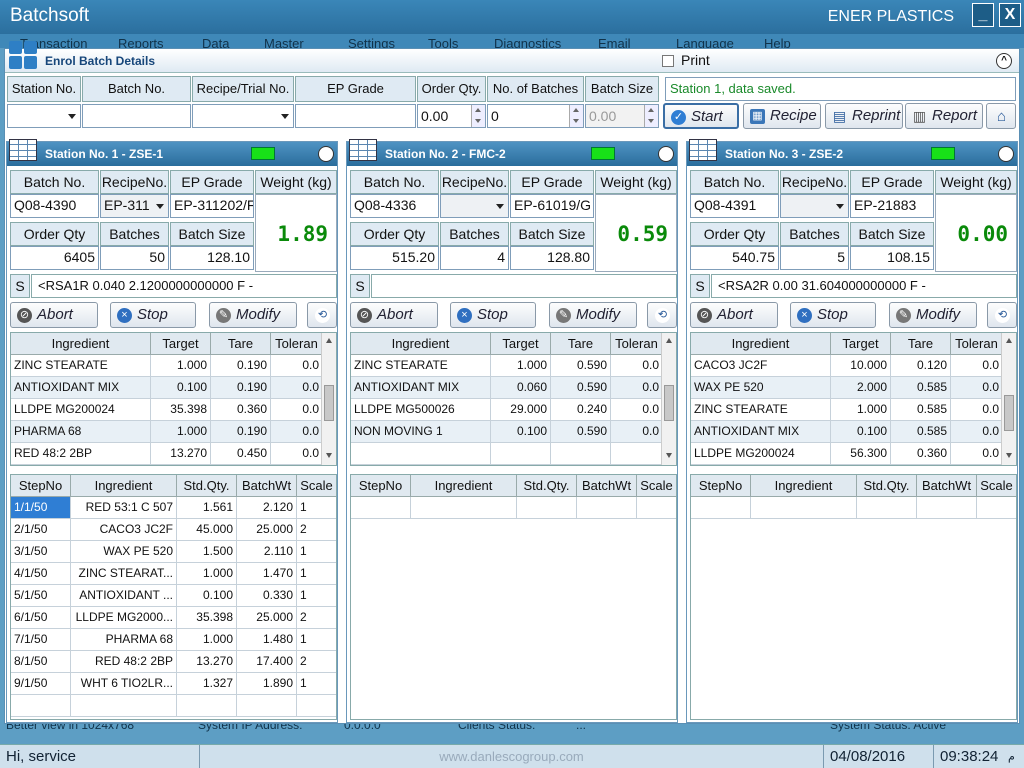 This screenshot has width=1024, height=768. I want to click on recipe-trial-select, so click(243, 116).